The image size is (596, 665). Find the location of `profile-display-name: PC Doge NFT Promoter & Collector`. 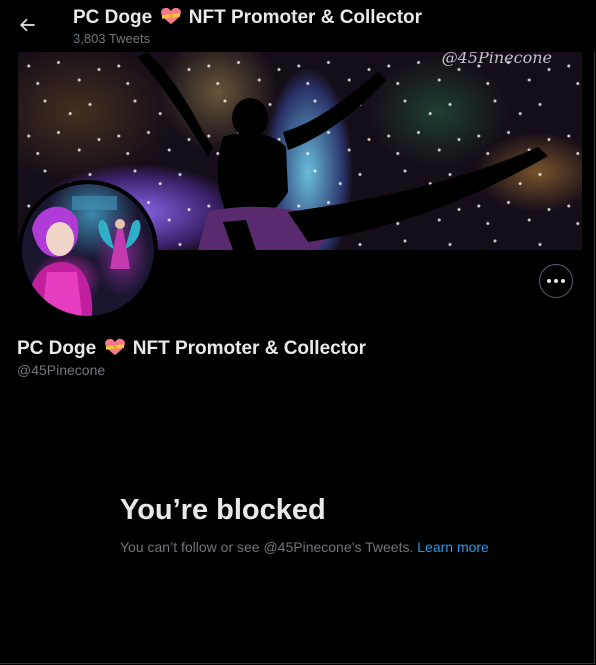

profile-display-name: PC Doge NFT Promoter & Collector is located at coordinates (191, 349).